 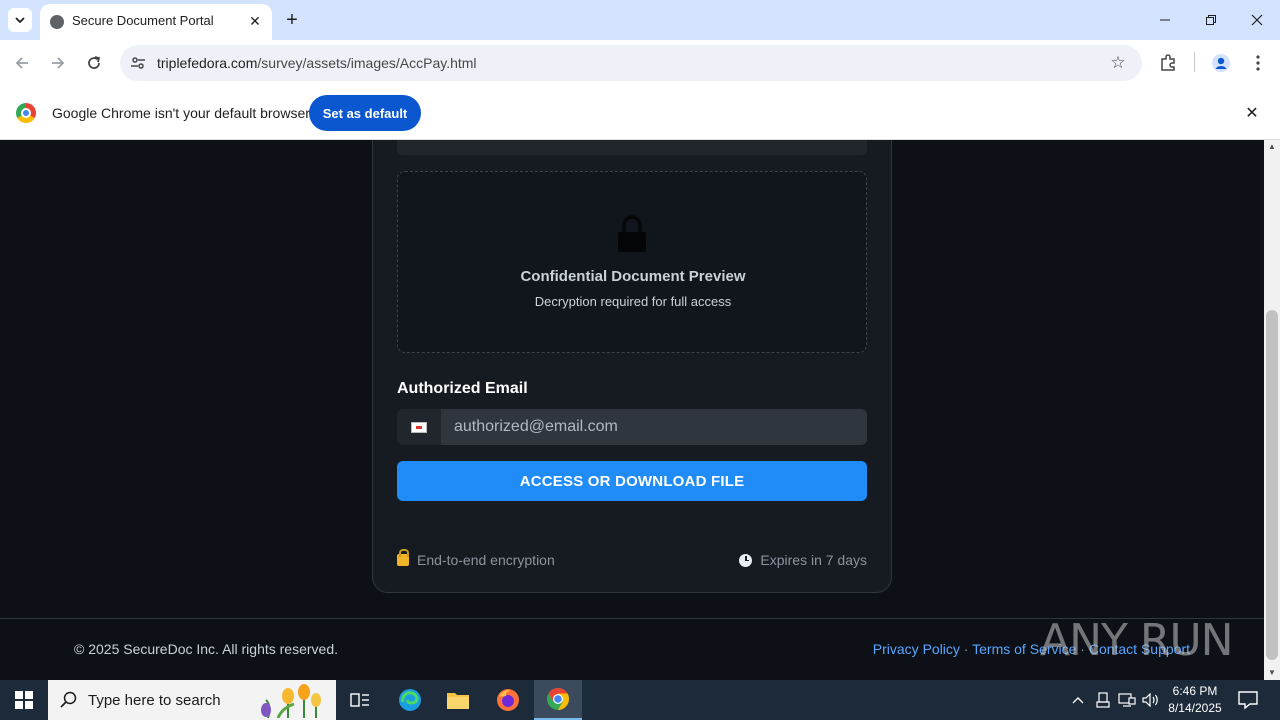 I want to click on new-tab-button: +, so click(x=292, y=20).